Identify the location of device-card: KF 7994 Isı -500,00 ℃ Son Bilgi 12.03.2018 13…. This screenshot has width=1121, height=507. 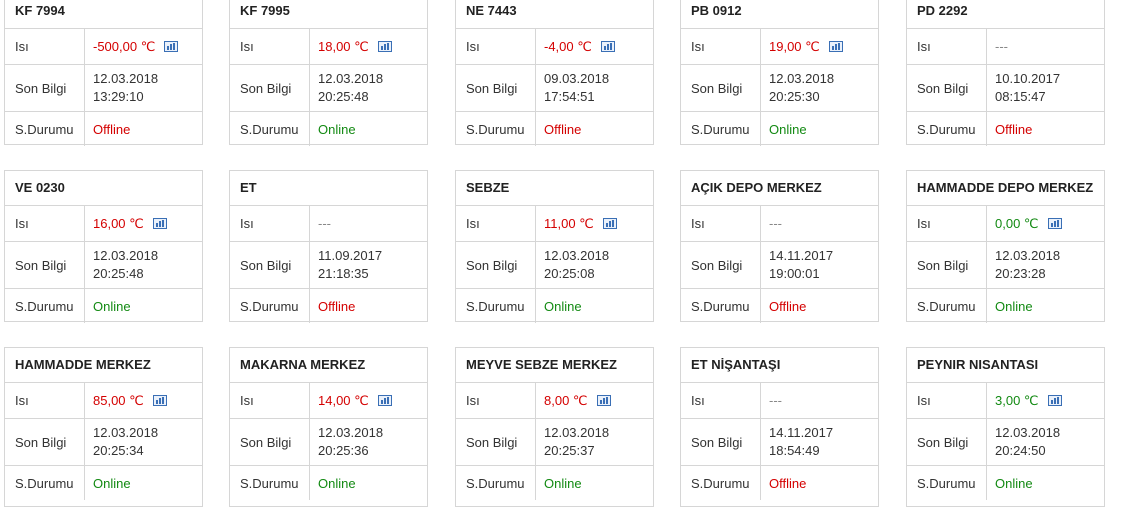
(103, 73).